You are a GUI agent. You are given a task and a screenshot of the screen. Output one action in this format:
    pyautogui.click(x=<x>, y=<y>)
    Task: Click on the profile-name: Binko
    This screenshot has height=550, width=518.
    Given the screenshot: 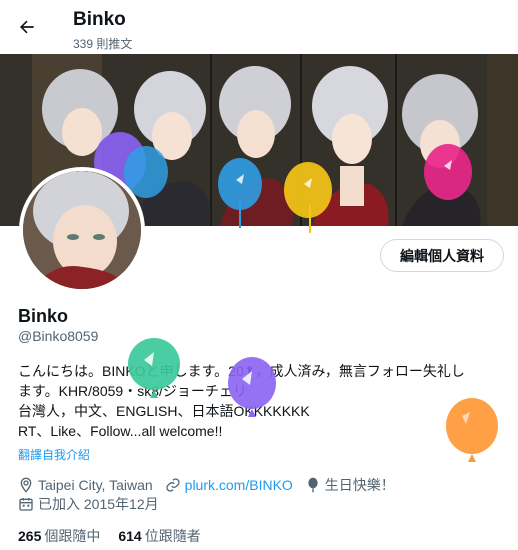 What is the action you would take?
    pyautogui.click(x=43, y=316)
    